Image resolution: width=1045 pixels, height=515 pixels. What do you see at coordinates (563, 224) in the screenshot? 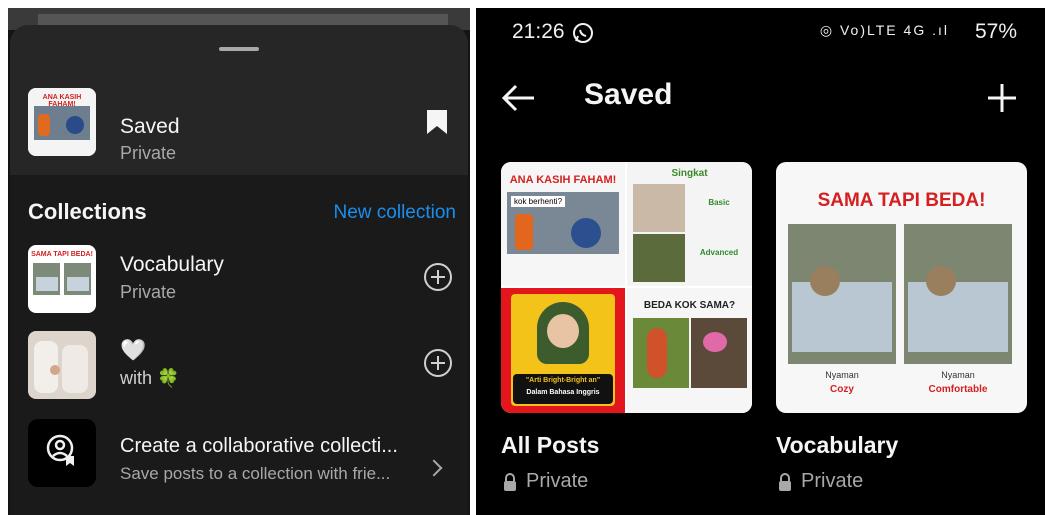
I see `post-tile: ANA KASIH FAHAM! kok berhenti?` at bounding box center [563, 224].